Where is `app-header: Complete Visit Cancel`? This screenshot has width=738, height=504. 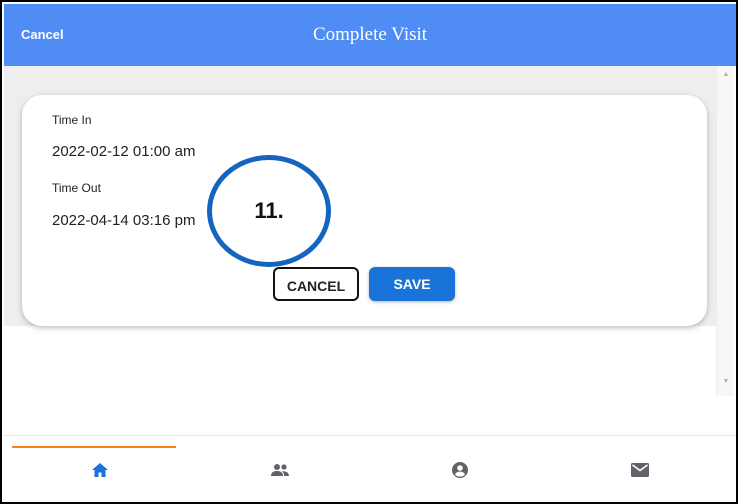
app-header: Complete Visit Cancel is located at coordinates (370, 35).